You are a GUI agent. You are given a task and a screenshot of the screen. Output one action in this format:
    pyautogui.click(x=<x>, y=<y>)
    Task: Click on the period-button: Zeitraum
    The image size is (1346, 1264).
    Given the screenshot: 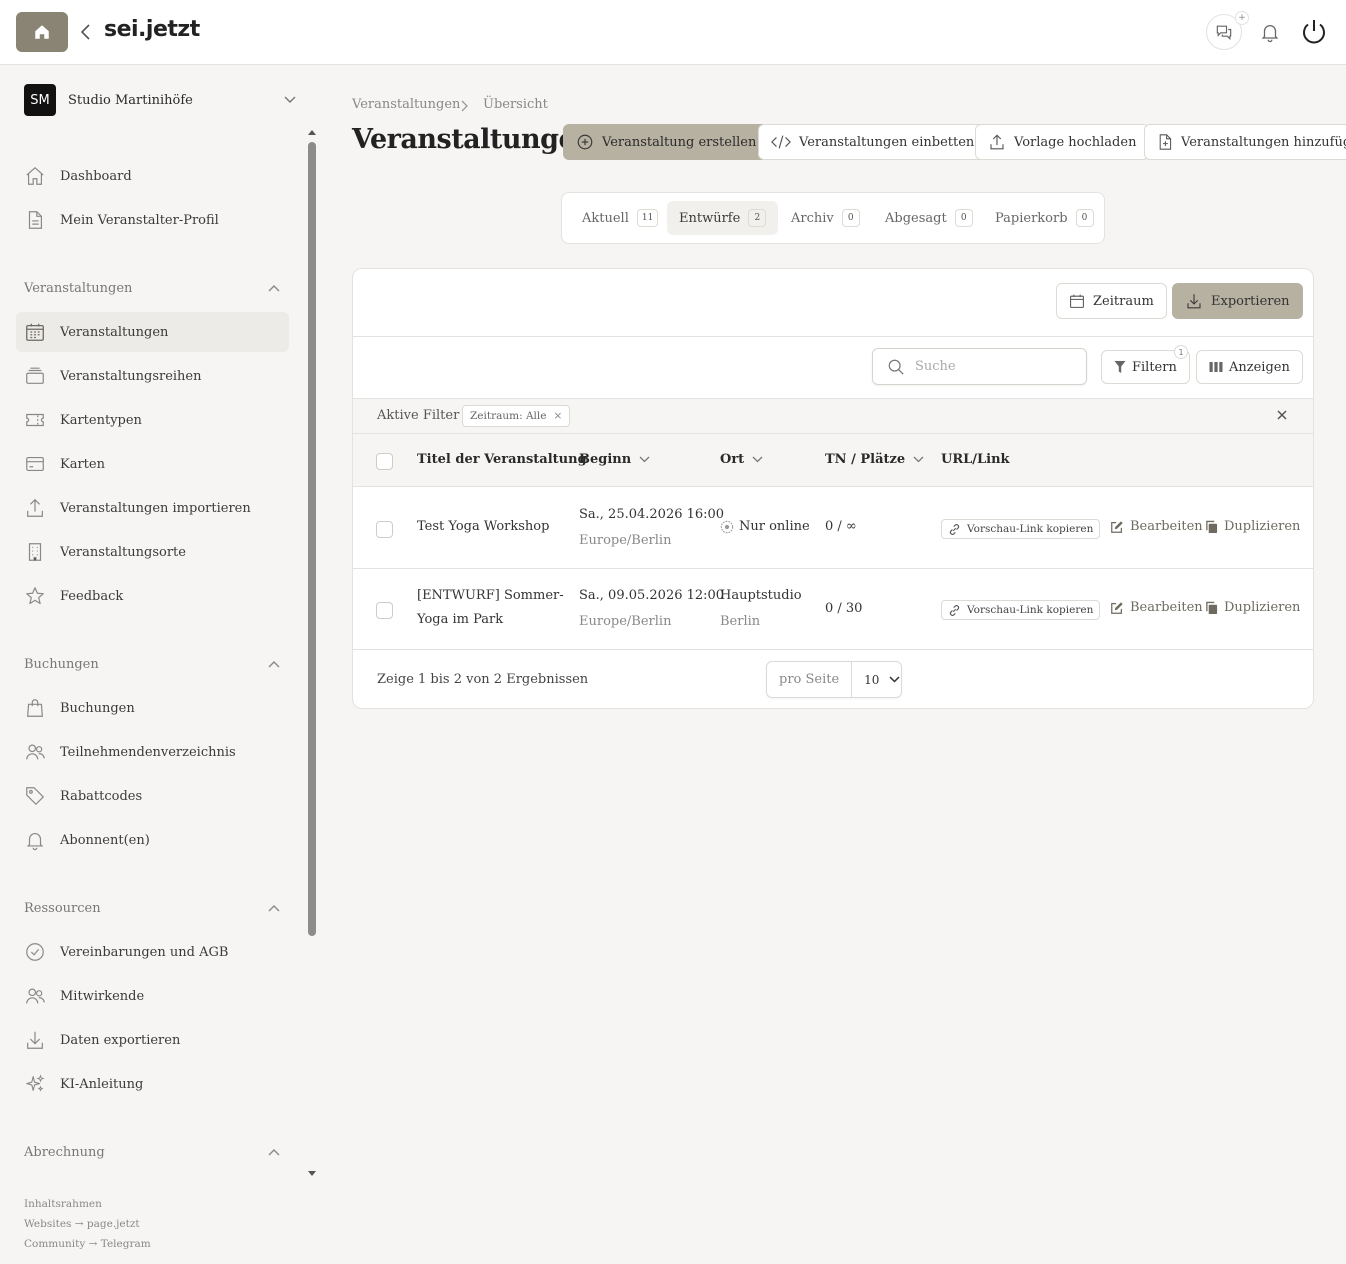 What is the action you would take?
    pyautogui.click(x=1111, y=301)
    